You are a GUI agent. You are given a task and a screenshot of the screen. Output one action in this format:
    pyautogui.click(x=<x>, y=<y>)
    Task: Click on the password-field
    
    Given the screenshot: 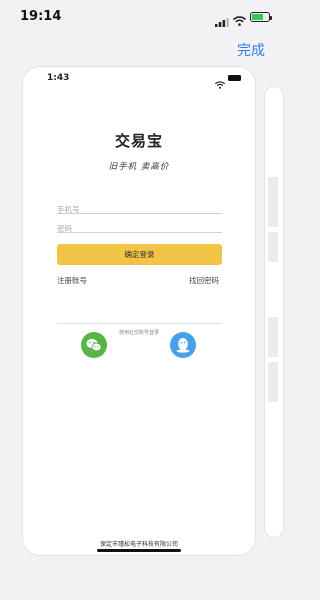 What is the action you would take?
    pyautogui.click(x=139, y=226)
    